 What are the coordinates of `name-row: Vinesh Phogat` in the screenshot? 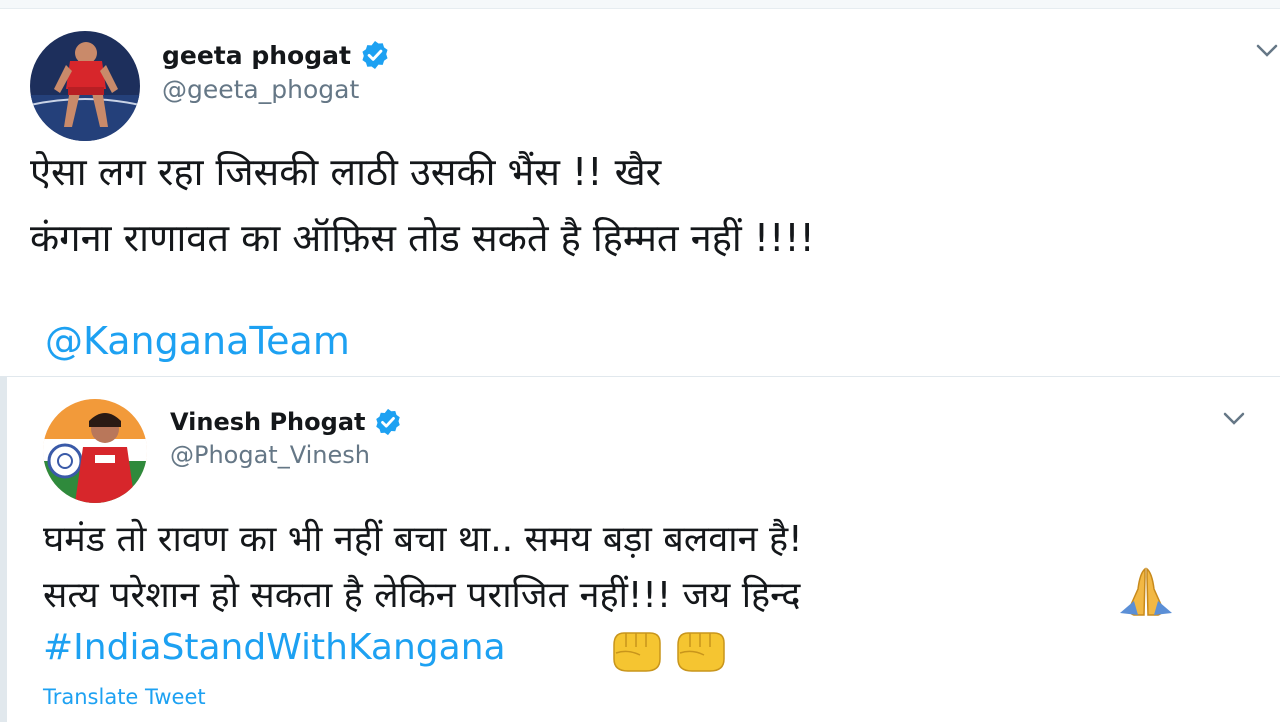 It's located at (286, 422).